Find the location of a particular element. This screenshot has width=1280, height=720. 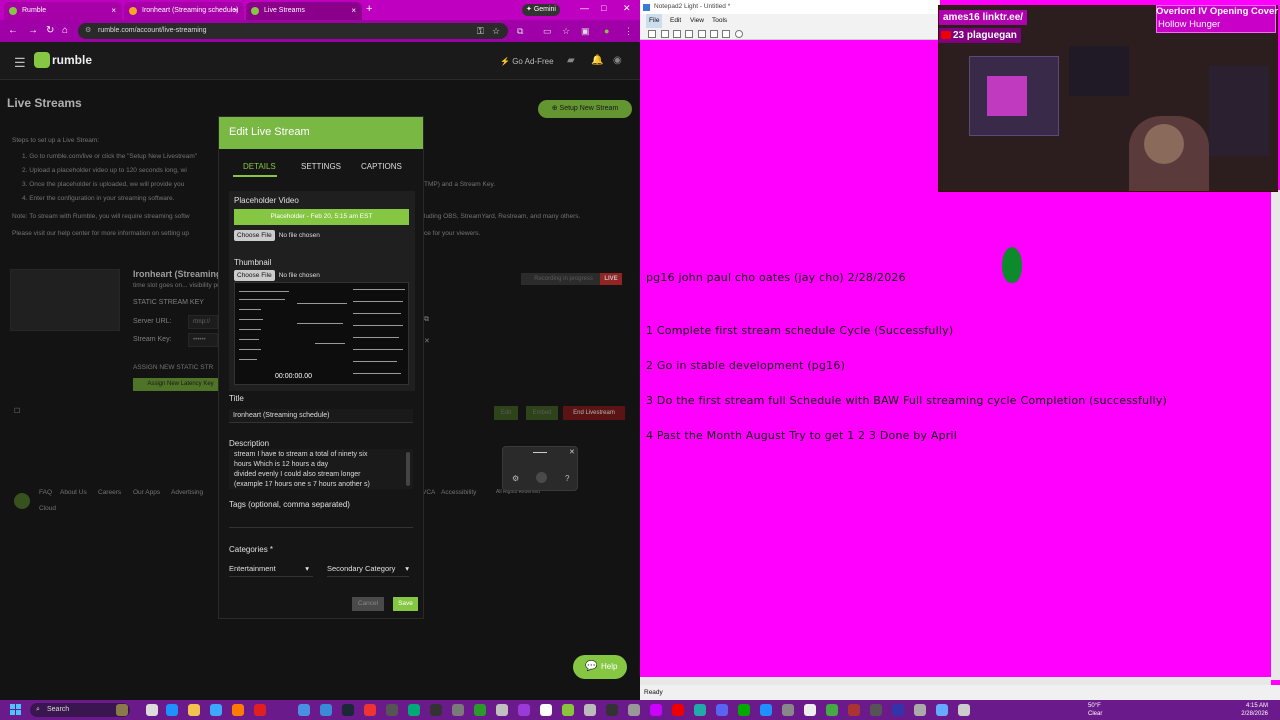

menu-edit: Edit is located at coordinates (675, 21).